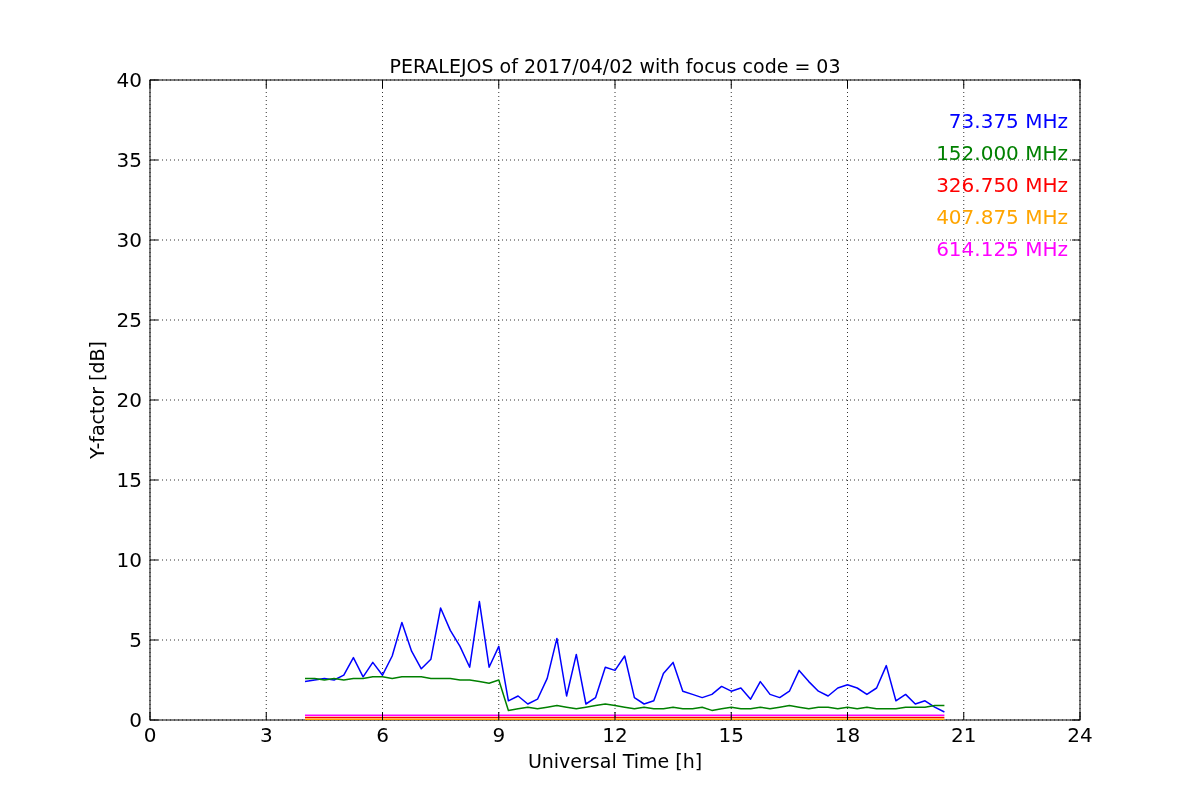 The image size is (1200, 800). Describe the element at coordinates (1080, 735) in the screenshot. I see `x-tick-label: 24` at that location.